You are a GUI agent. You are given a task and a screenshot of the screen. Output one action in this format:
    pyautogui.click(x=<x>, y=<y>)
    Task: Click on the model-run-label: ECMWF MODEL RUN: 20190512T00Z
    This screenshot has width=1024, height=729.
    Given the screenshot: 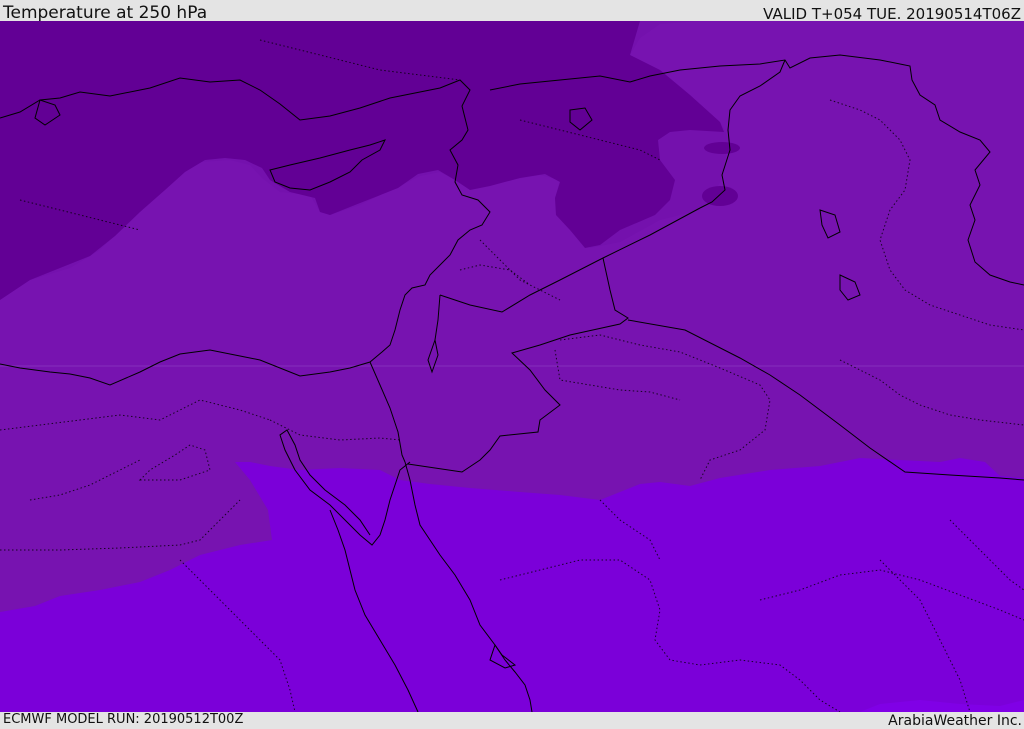 What is the action you would take?
    pyautogui.click(x=123, y=719)
    